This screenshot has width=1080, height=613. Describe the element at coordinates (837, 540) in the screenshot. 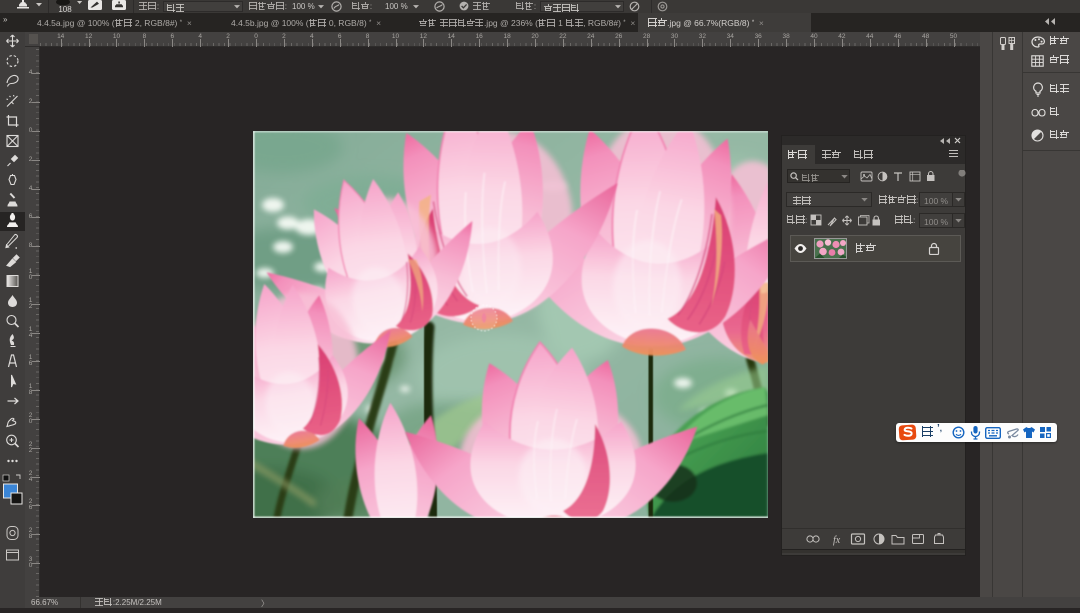

I see `svg-text: fx` at that location.